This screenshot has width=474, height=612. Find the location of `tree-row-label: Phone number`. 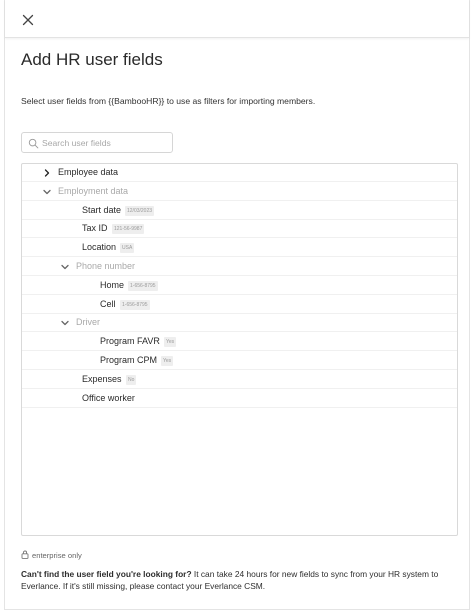

tree-row-label: Phone number is located at coordinates (106, 266).